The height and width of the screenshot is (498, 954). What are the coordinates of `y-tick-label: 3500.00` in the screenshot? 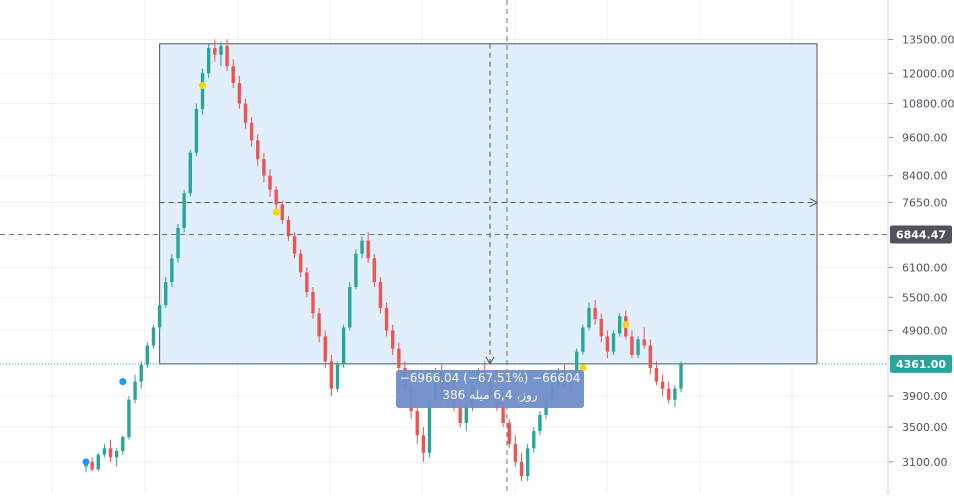 It's located at (925, 427).